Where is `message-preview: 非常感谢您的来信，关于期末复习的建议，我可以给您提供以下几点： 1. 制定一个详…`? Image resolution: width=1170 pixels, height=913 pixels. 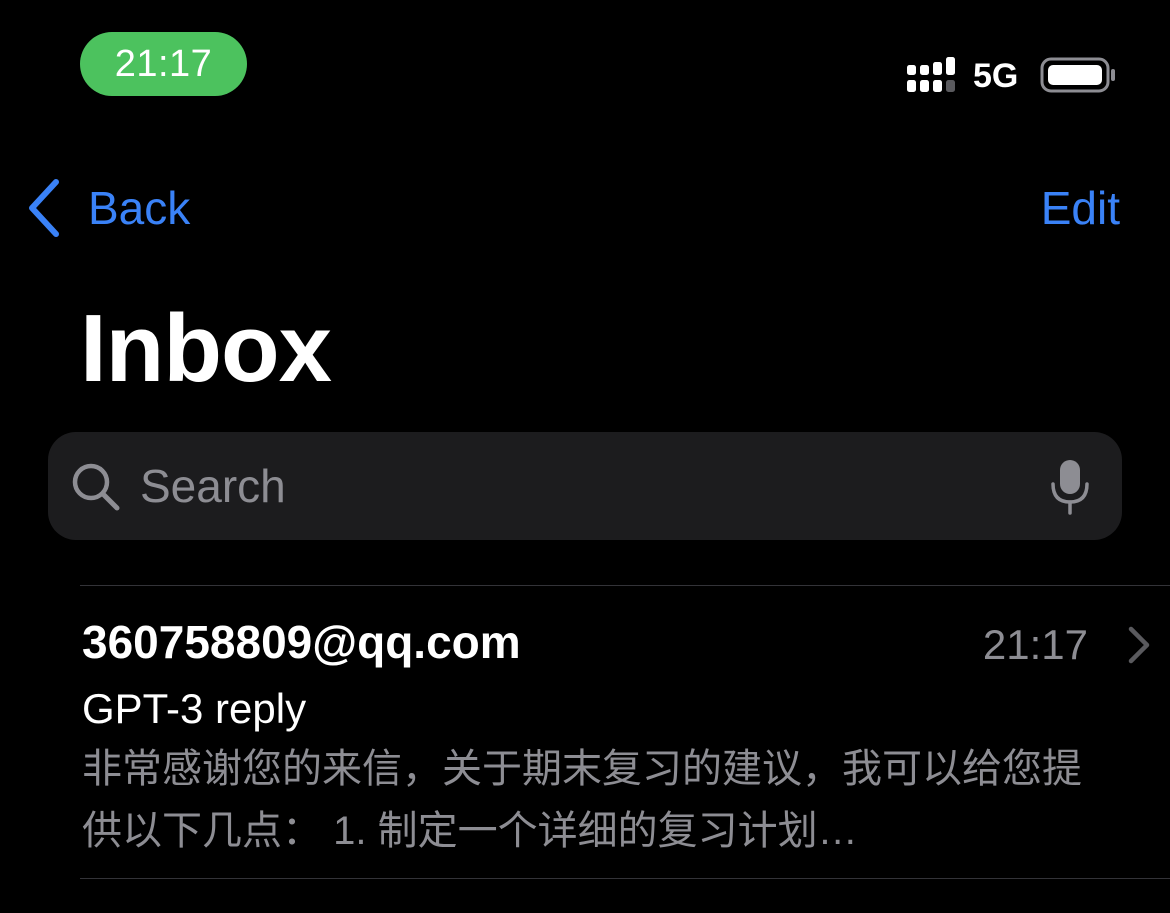 message-preview: 非常感谢您的来信，关于期末复习的建议，我可以给您提供以下几点： 1. 制定一个详… is located at coordinates (582, 800).